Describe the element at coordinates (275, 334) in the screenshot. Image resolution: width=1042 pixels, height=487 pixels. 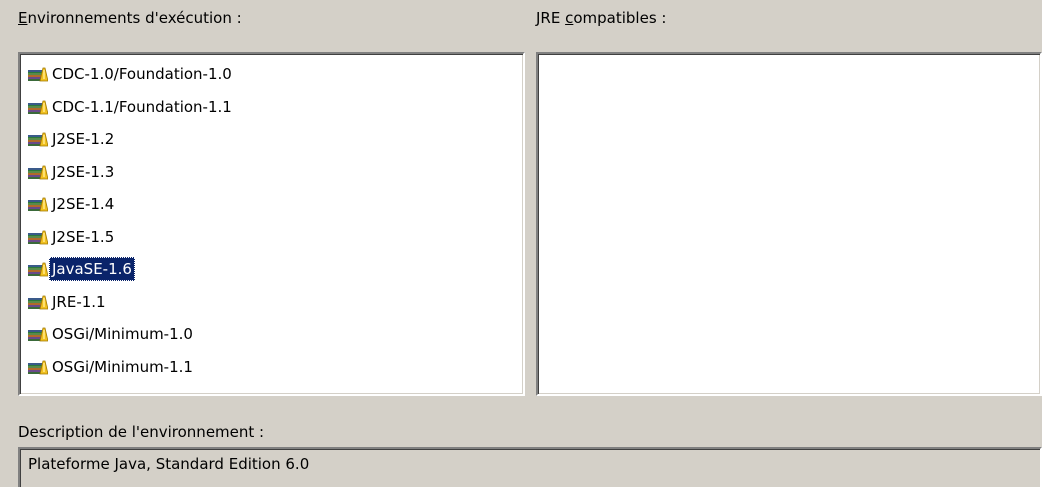
I see `environment-item: OSGi/Minimum-1.0` at that location.